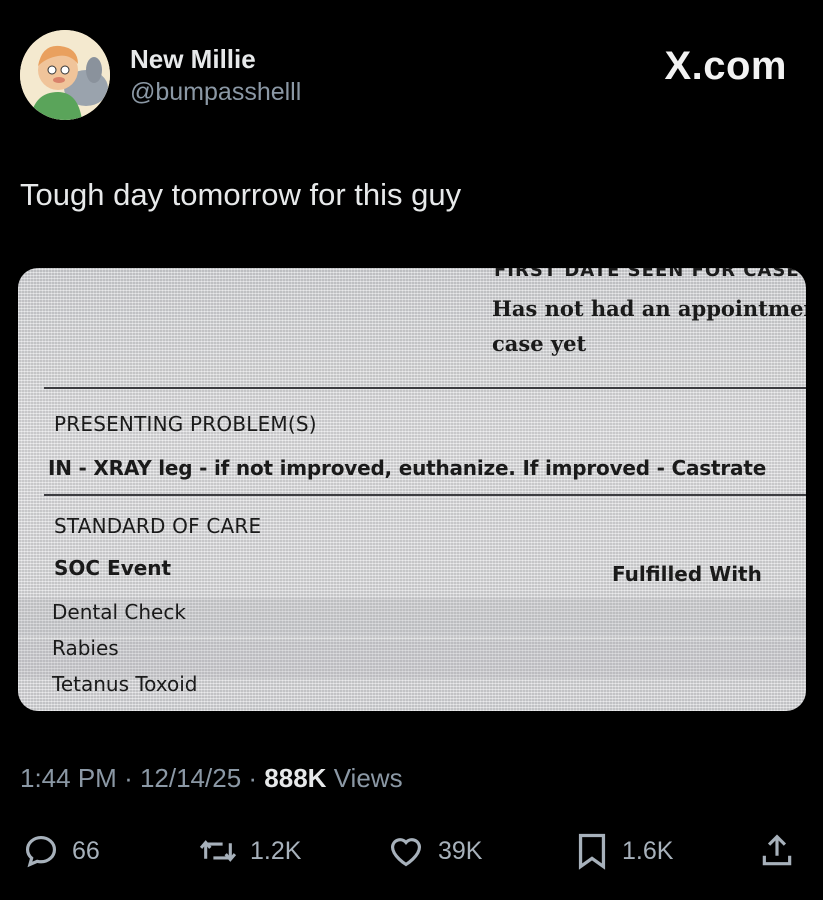 The height and width of the screenshot is (900, 823). What do you see at coordinates (68, 778) in the screenshot?
I see `timestamp-time: 1:44 PM` at bounding box center [68, 778].